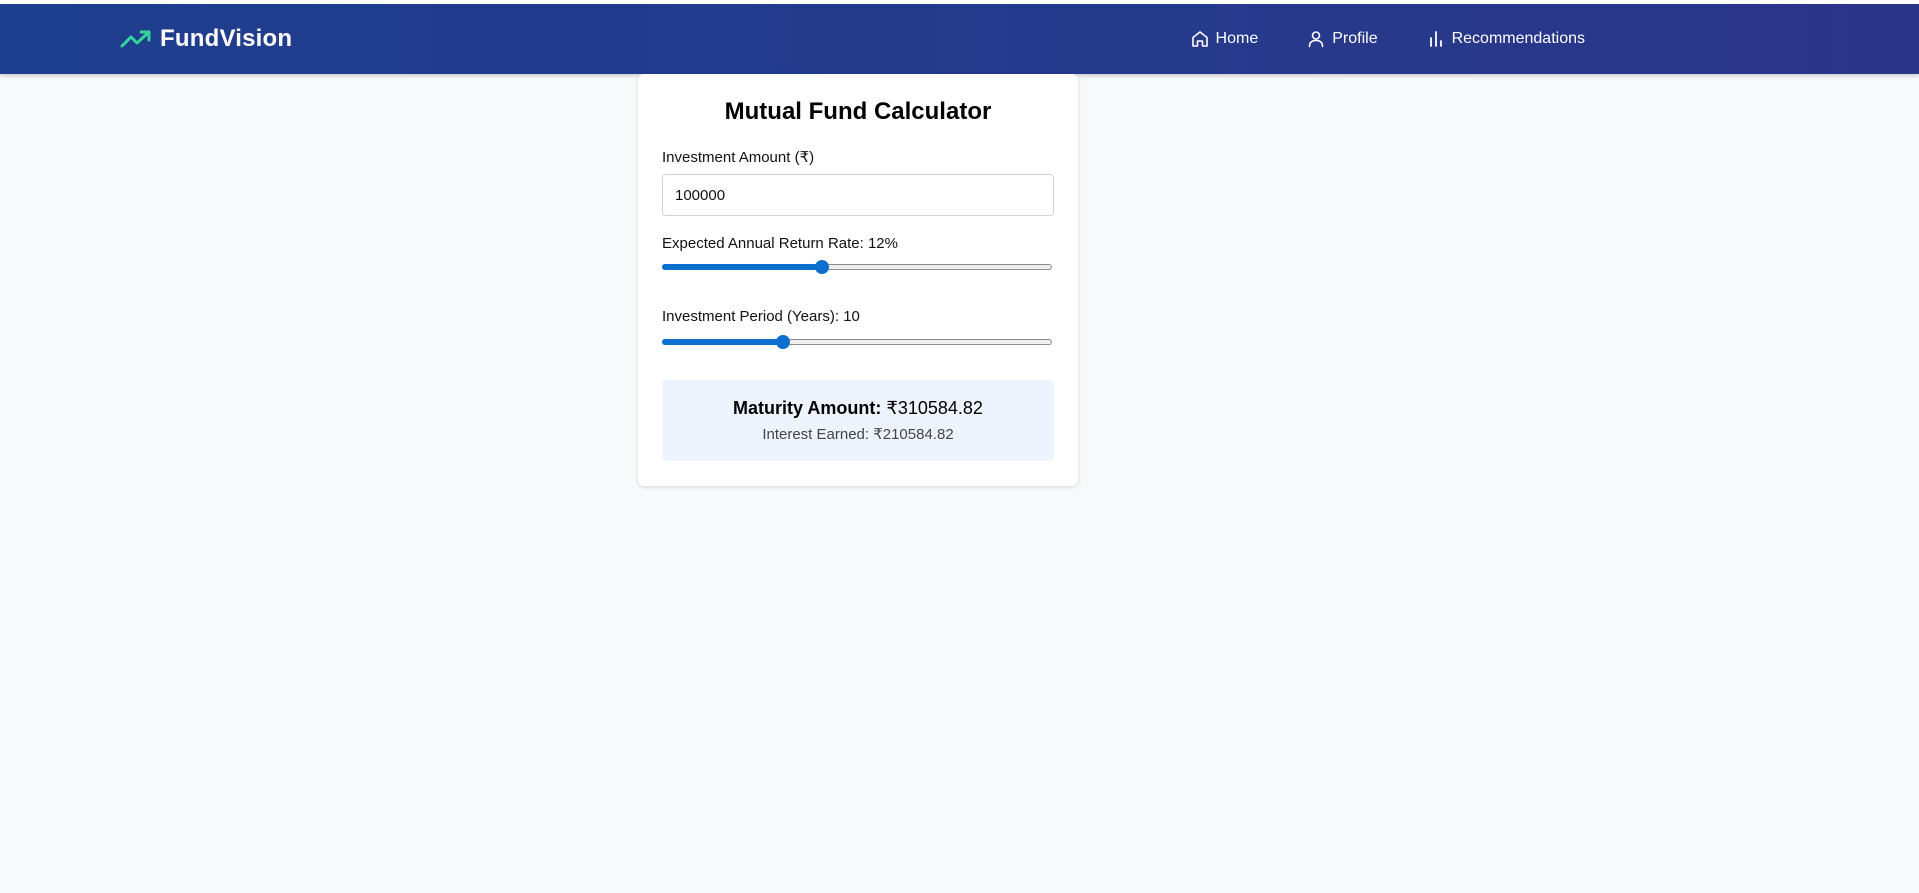  I want to click on investment-period-label: Investment Period (Years): 10, so click(761, 316).